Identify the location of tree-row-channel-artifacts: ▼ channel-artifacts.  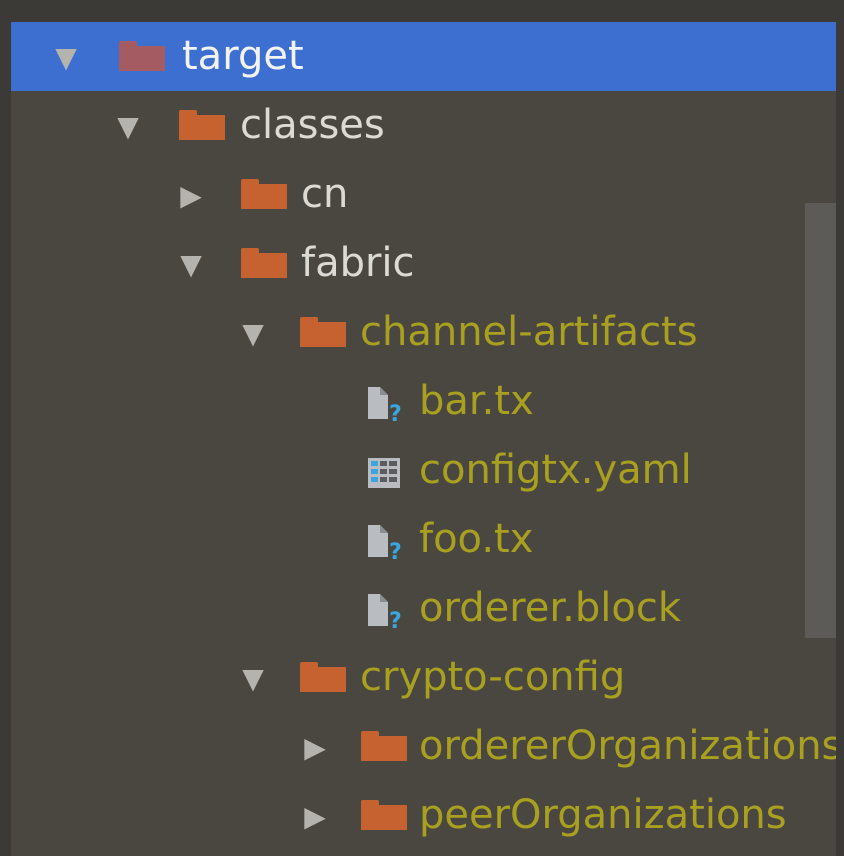
(423, 332).